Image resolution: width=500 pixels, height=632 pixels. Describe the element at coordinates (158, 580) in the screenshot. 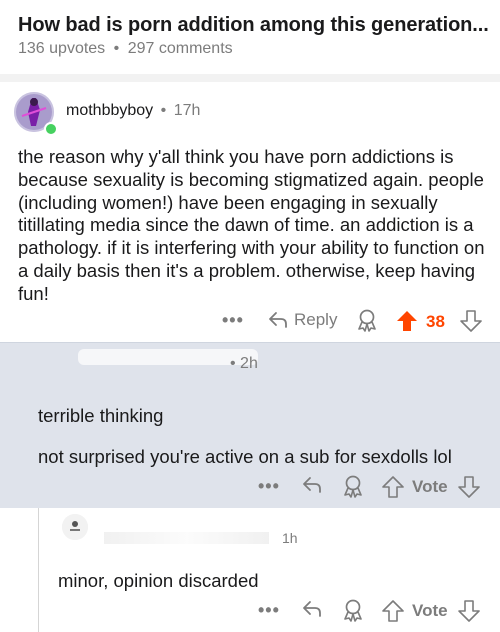

I see `comment-body: minor, opinion discarded` at that location.